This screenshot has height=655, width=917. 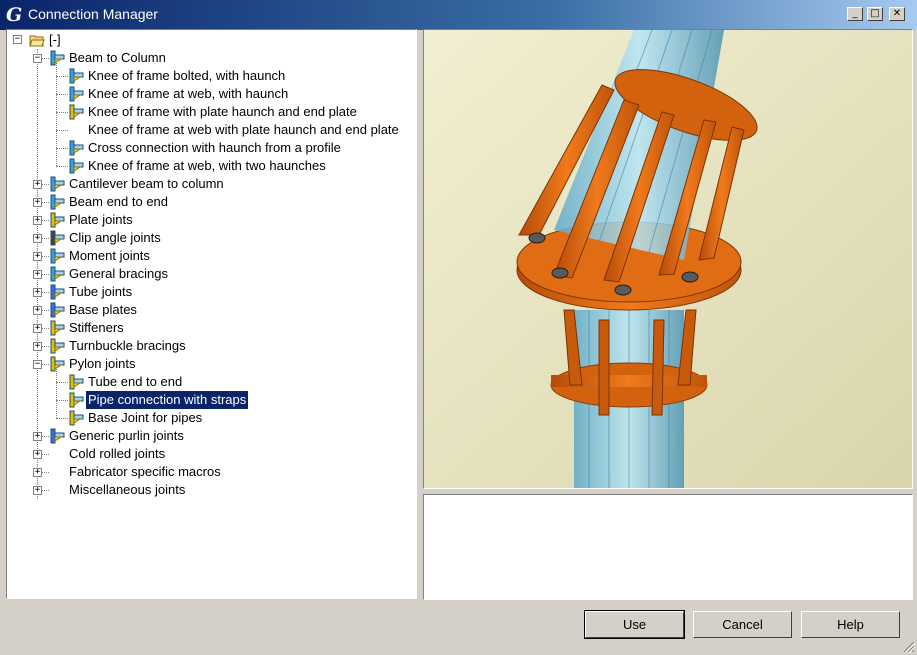 What do you see at coordinates (103, 309) in the screenshot?
I see `tree-item-label: Base plates` at bounding box center [103, 309].